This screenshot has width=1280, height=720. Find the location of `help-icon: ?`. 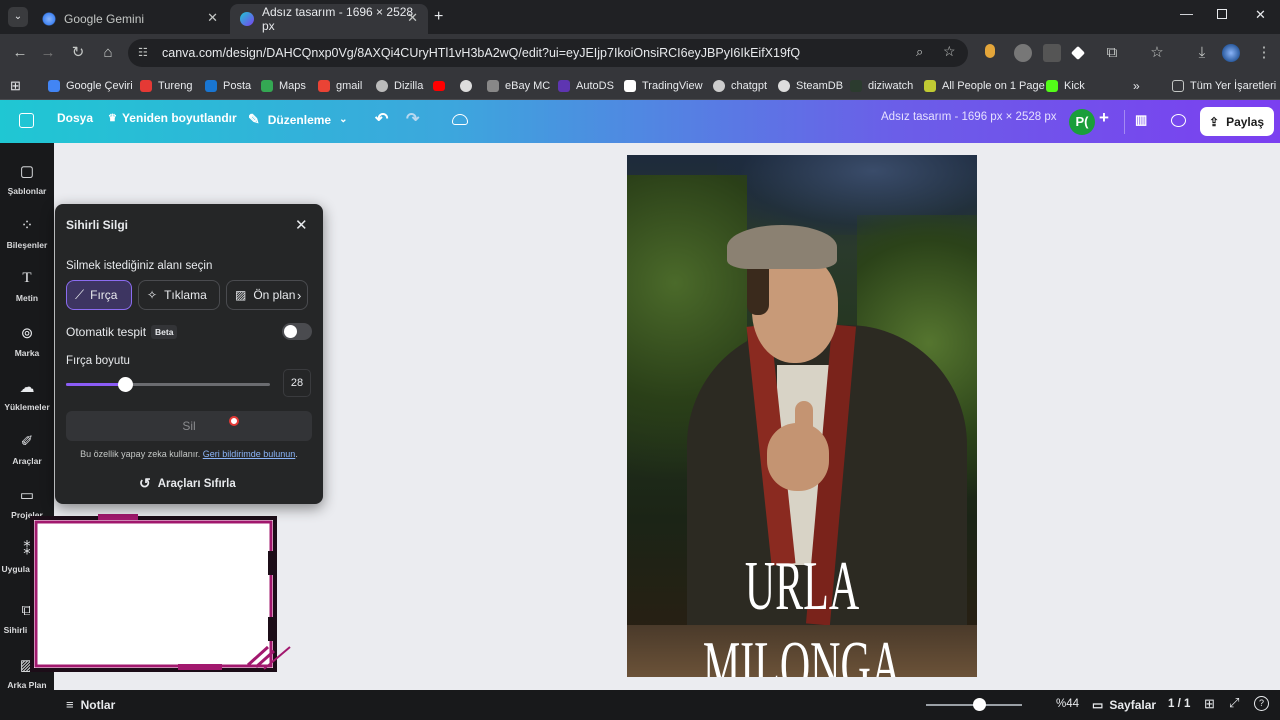

help-icon: ? is located at coordinates (1261, 703).